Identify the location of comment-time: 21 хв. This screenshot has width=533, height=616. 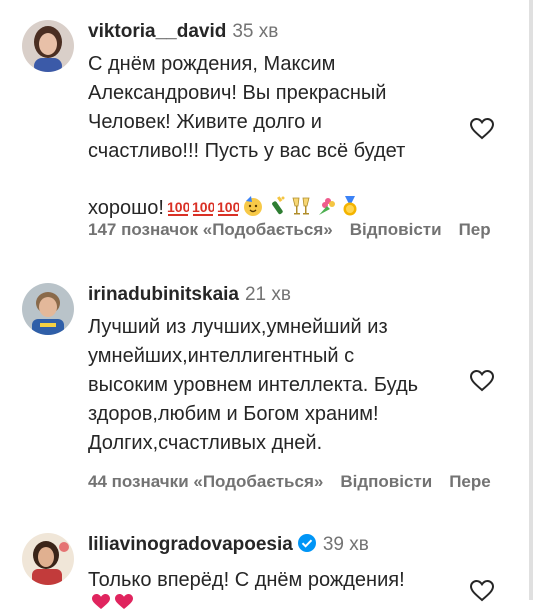
(268, 294).